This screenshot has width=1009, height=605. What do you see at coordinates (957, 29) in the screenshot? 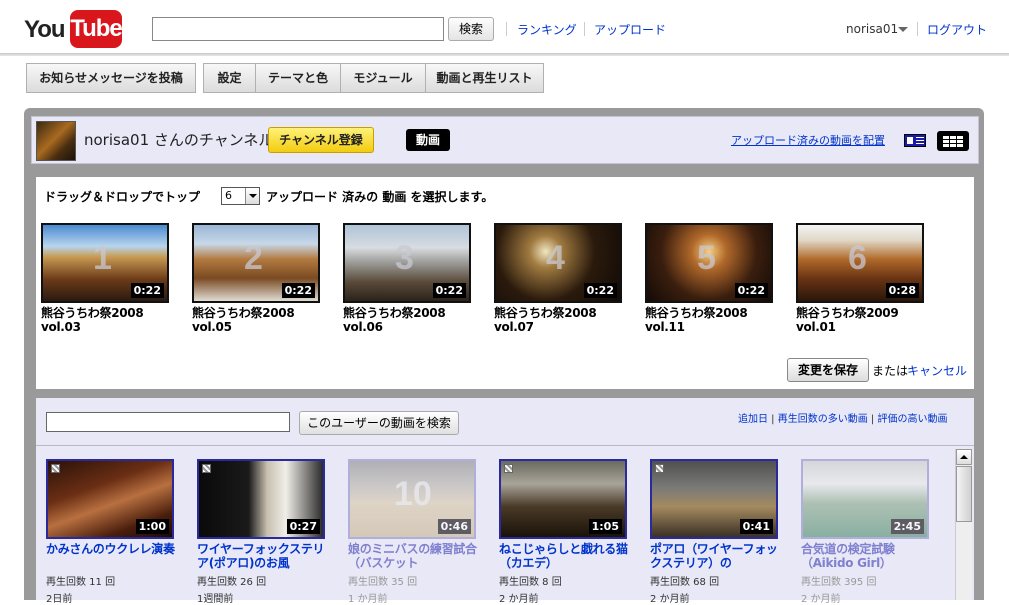
I see `logout-link: ログアウト` at bounding box center [957, 29].